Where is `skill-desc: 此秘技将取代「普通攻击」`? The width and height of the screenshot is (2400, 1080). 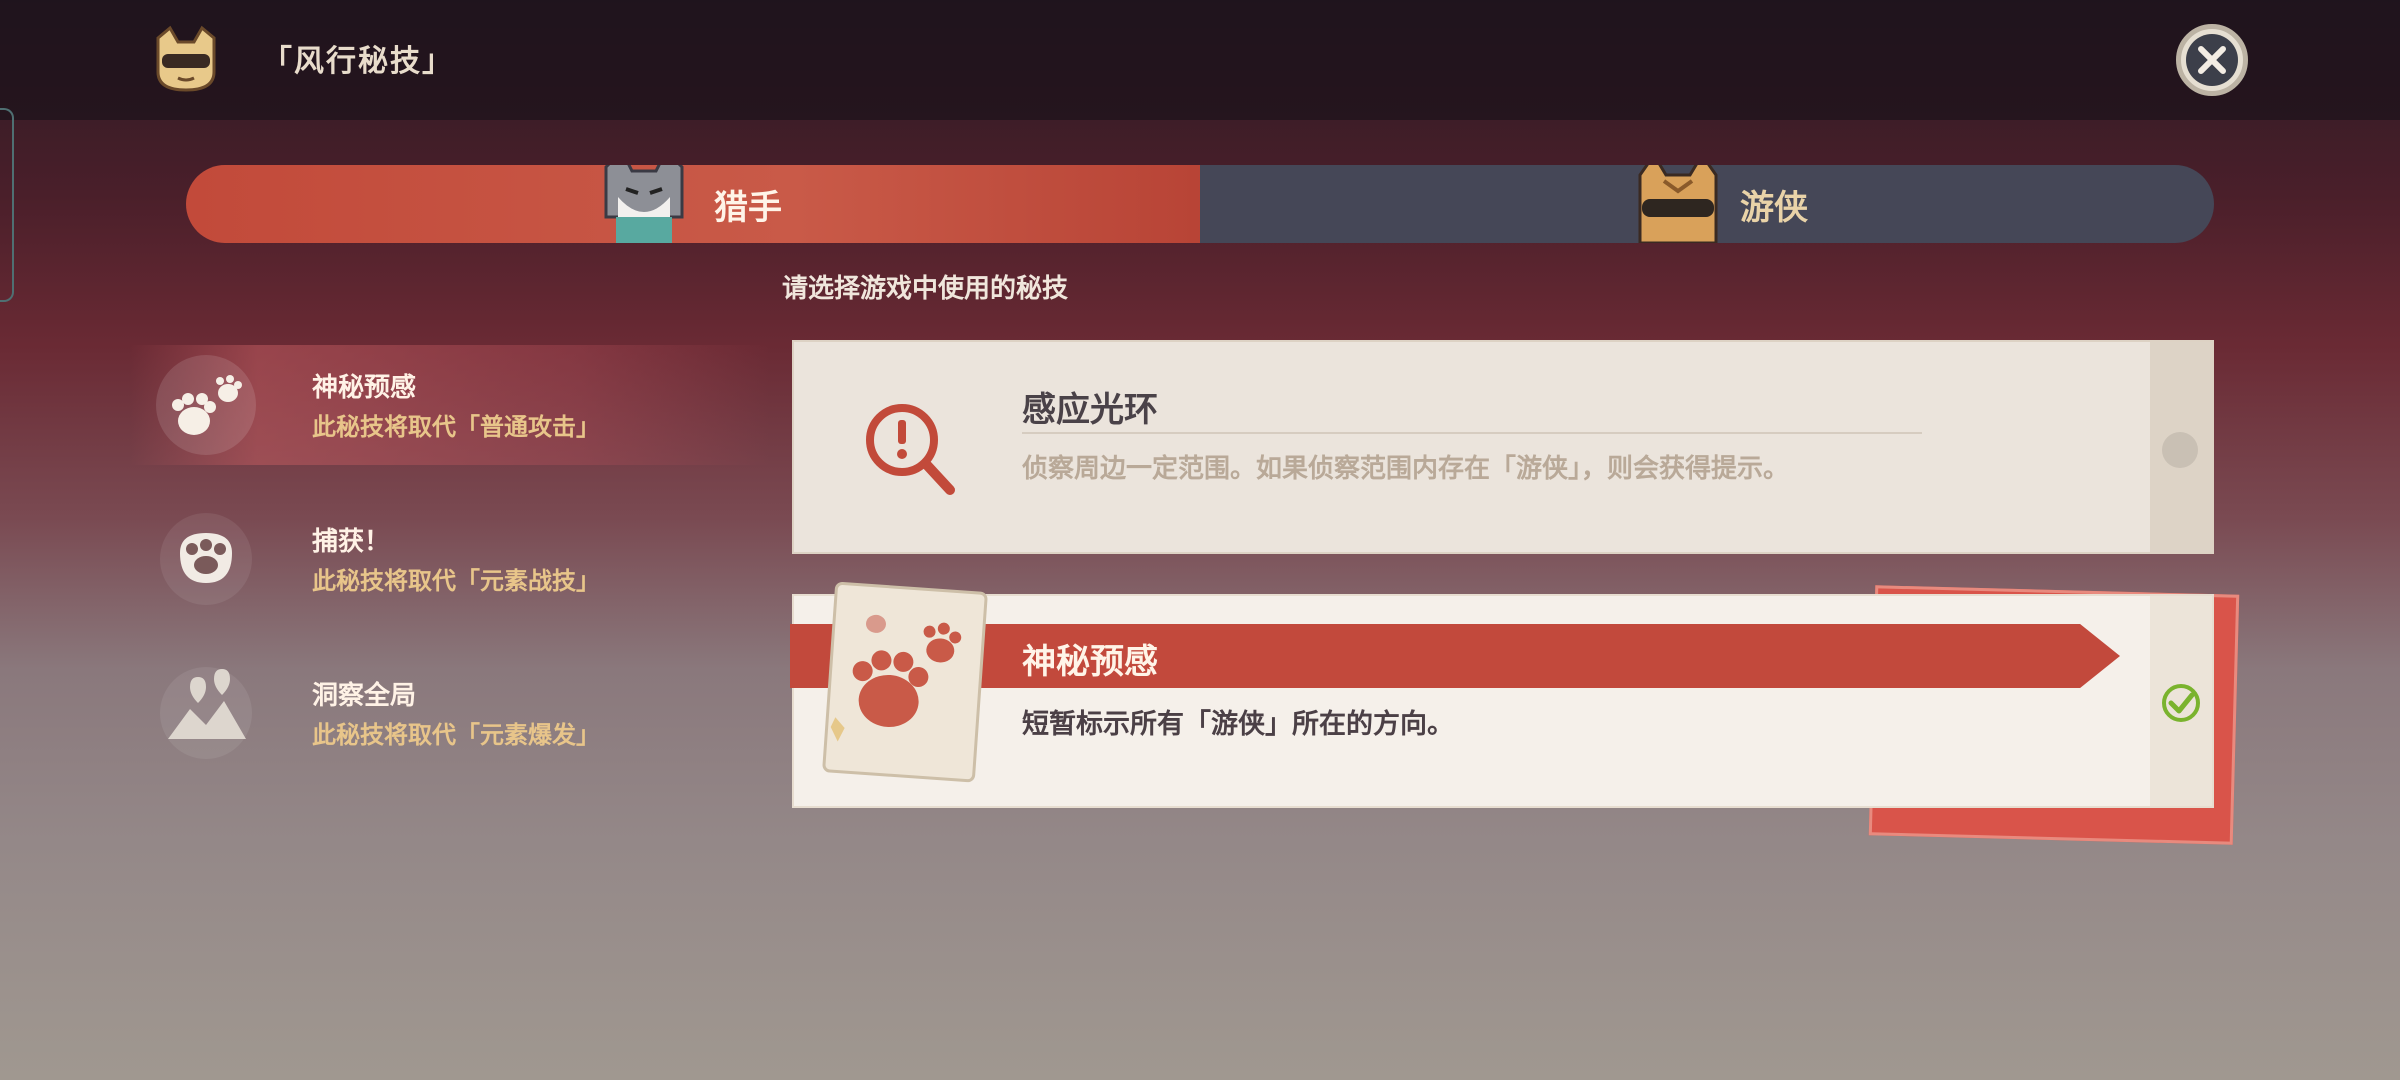
skill-desc: 此秘技将取代「普通攻击」 is located at coordinates (456, 427).